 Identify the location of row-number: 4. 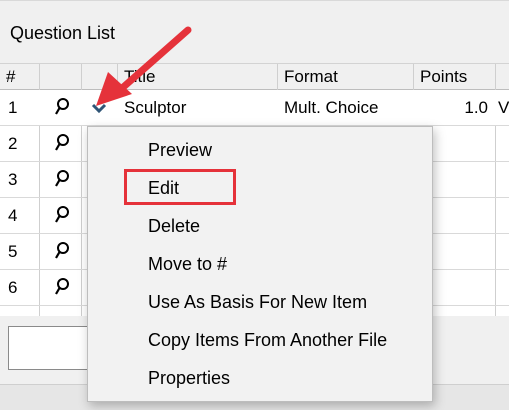
(13, 215).